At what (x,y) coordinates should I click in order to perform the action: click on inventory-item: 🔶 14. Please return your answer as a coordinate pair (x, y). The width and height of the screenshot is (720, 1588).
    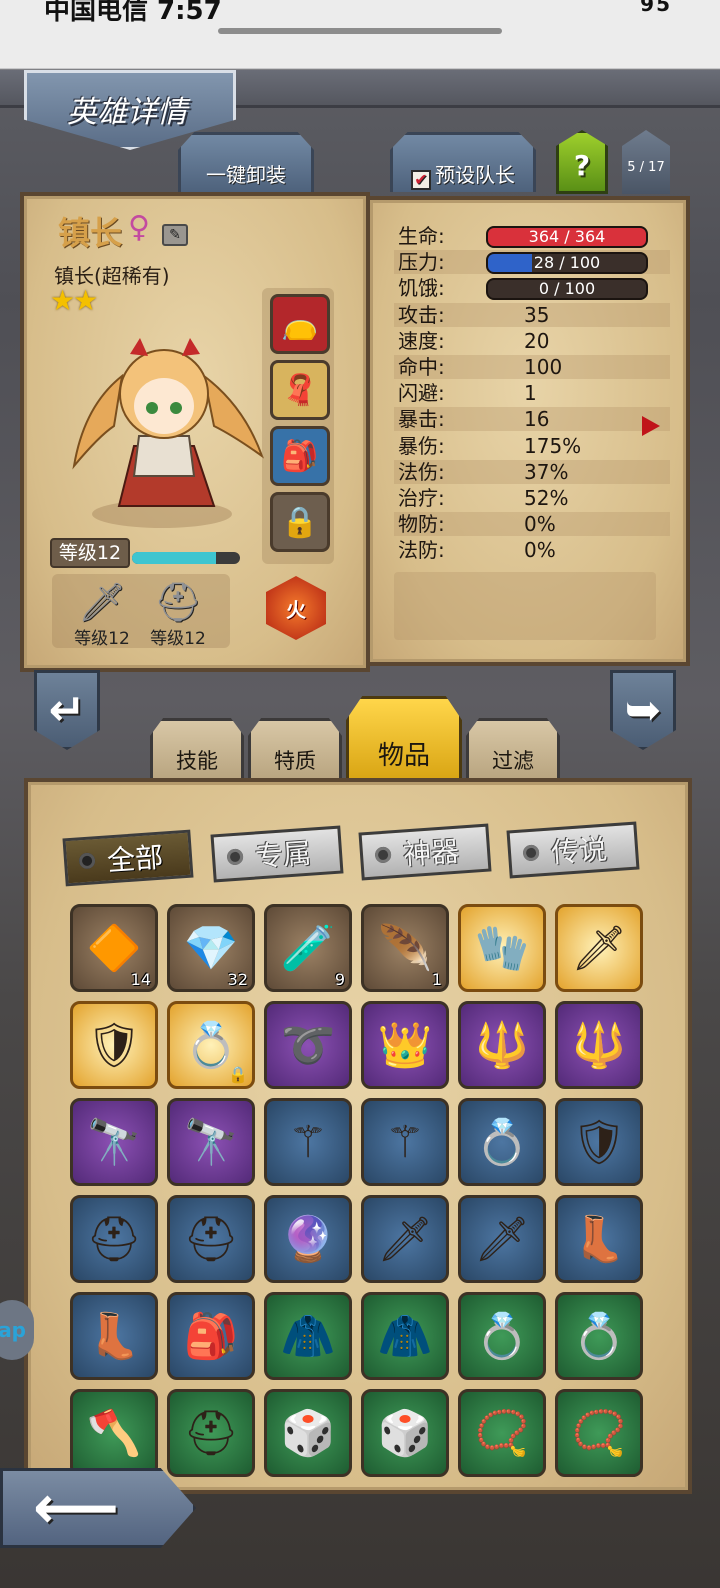
    Looking at the image, I should click on (114, 948).